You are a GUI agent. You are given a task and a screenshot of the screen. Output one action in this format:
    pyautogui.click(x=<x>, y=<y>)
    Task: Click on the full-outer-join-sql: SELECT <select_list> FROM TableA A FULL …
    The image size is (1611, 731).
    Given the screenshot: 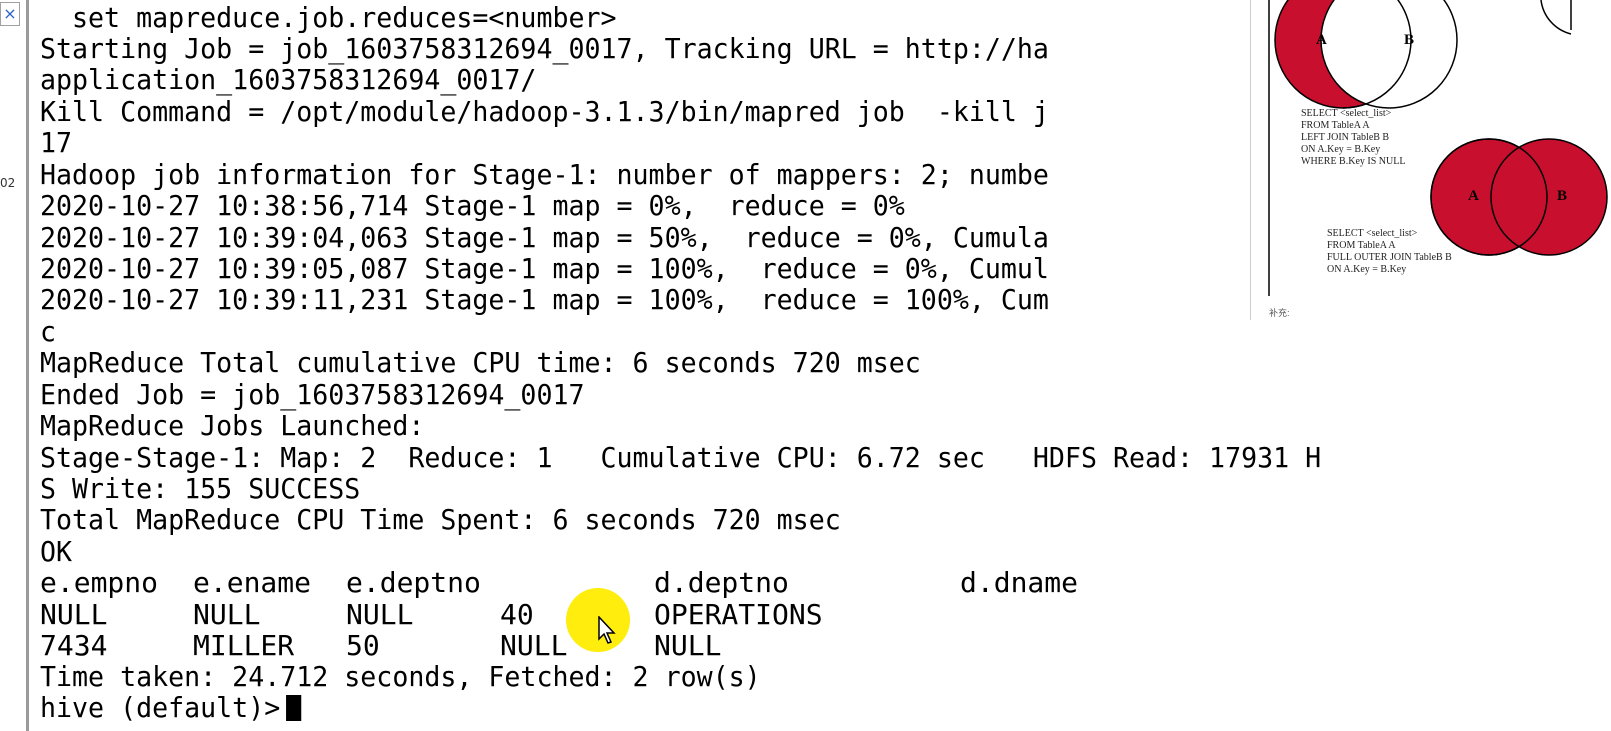 What is the action you would take?
    pyautogui.click(x=1389, y=251)
    